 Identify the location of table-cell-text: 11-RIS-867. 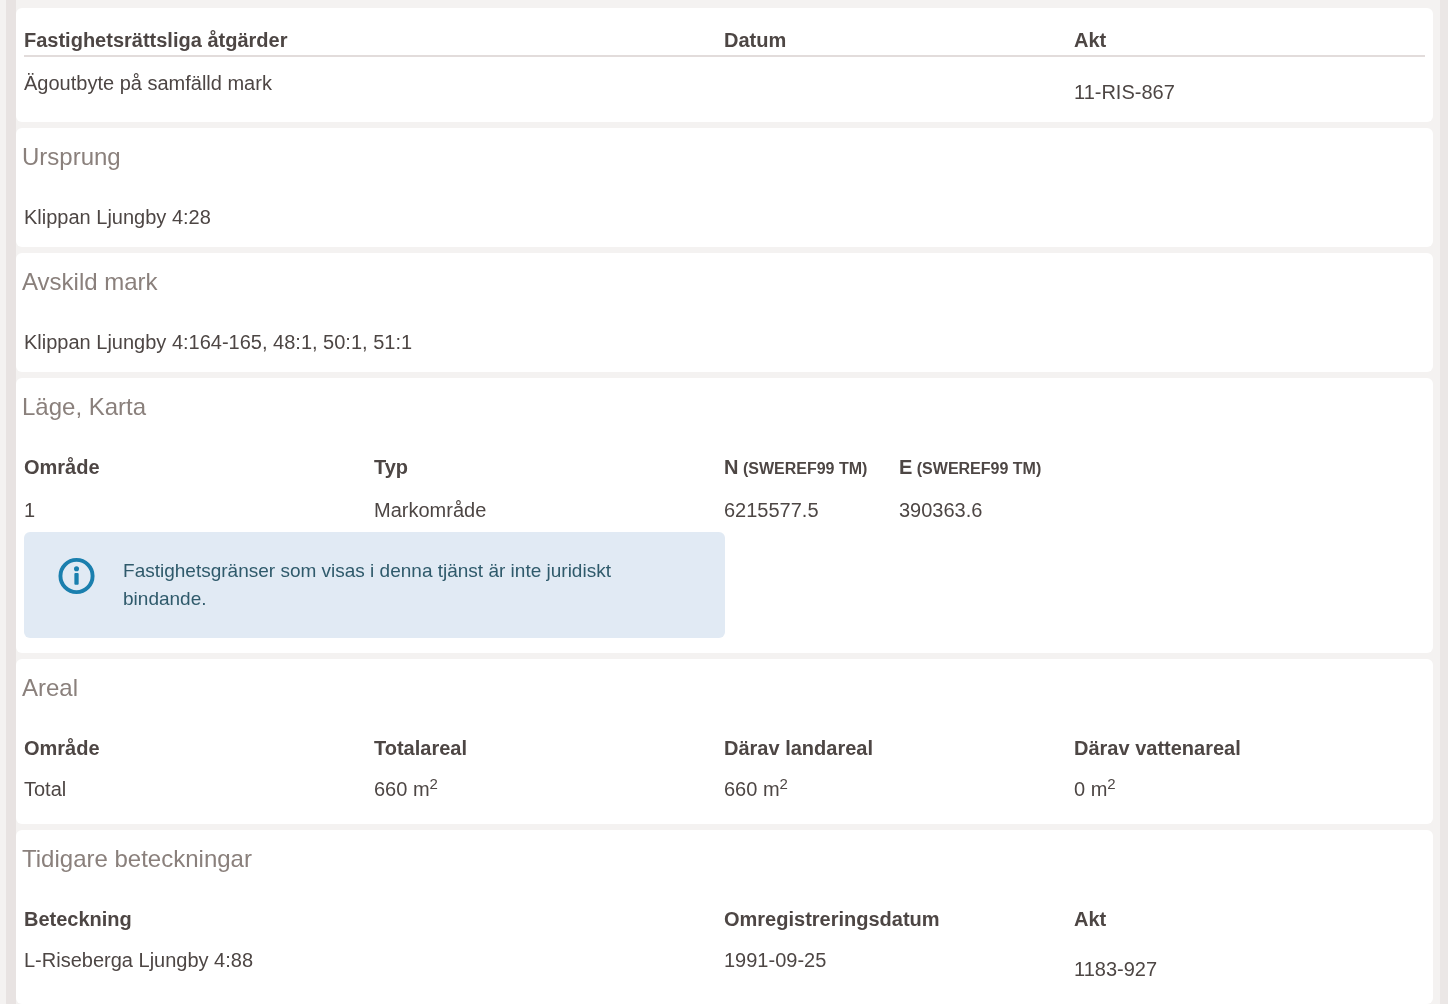
(1125, 92).